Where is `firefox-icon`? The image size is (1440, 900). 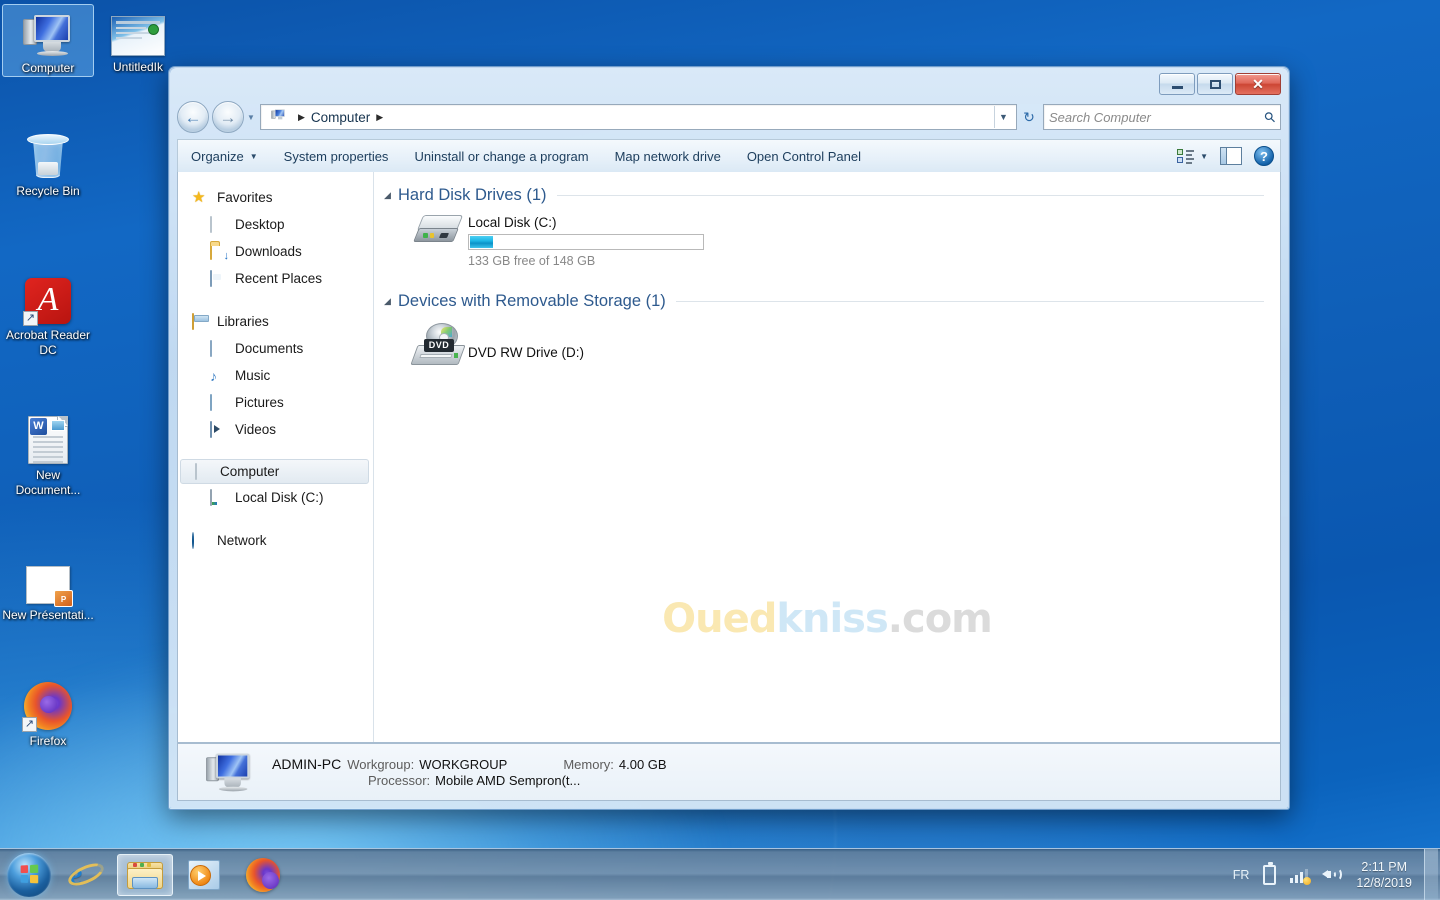
firefox-icon is located at coordinates (263, 874).